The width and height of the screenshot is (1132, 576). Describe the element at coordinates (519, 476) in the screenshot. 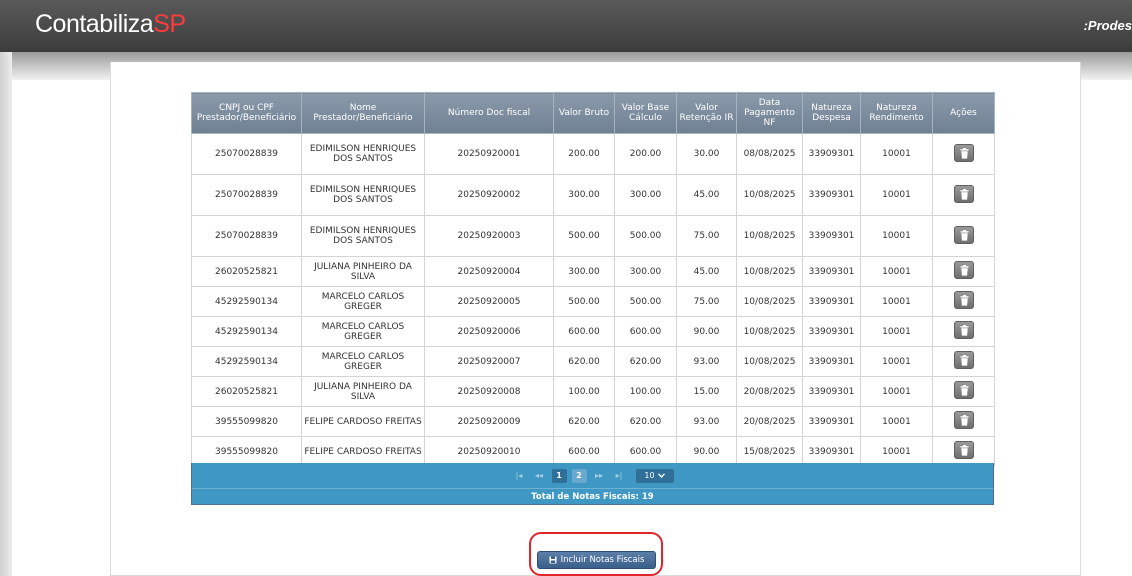

I see `first-page-button: |◂` at that location.